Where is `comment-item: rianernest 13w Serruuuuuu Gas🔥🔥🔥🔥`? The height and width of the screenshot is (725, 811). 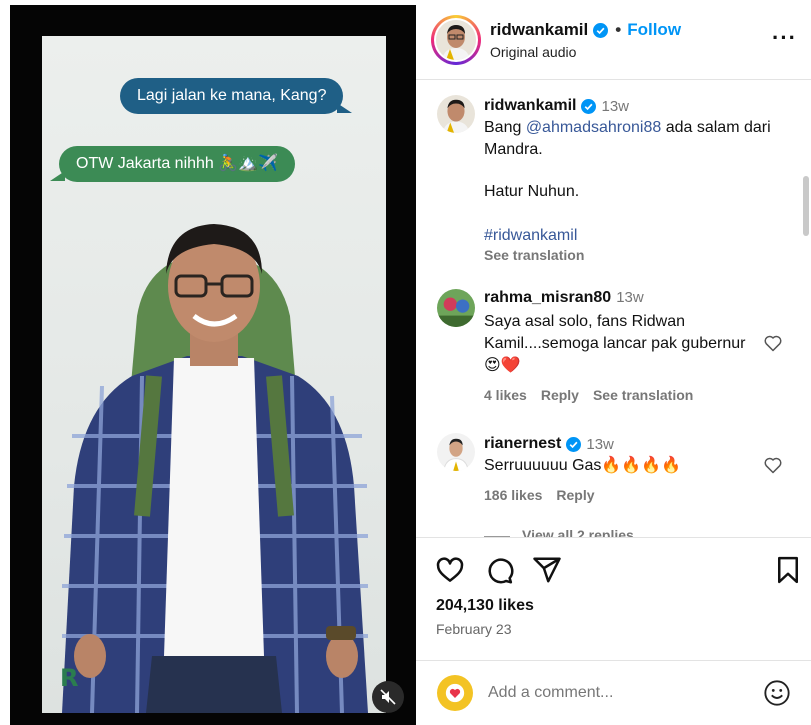
comment-item: rianernest 13w Serruuuuuu Gas🔥🔥🔥🔥 is located at coordinates (619, 455).